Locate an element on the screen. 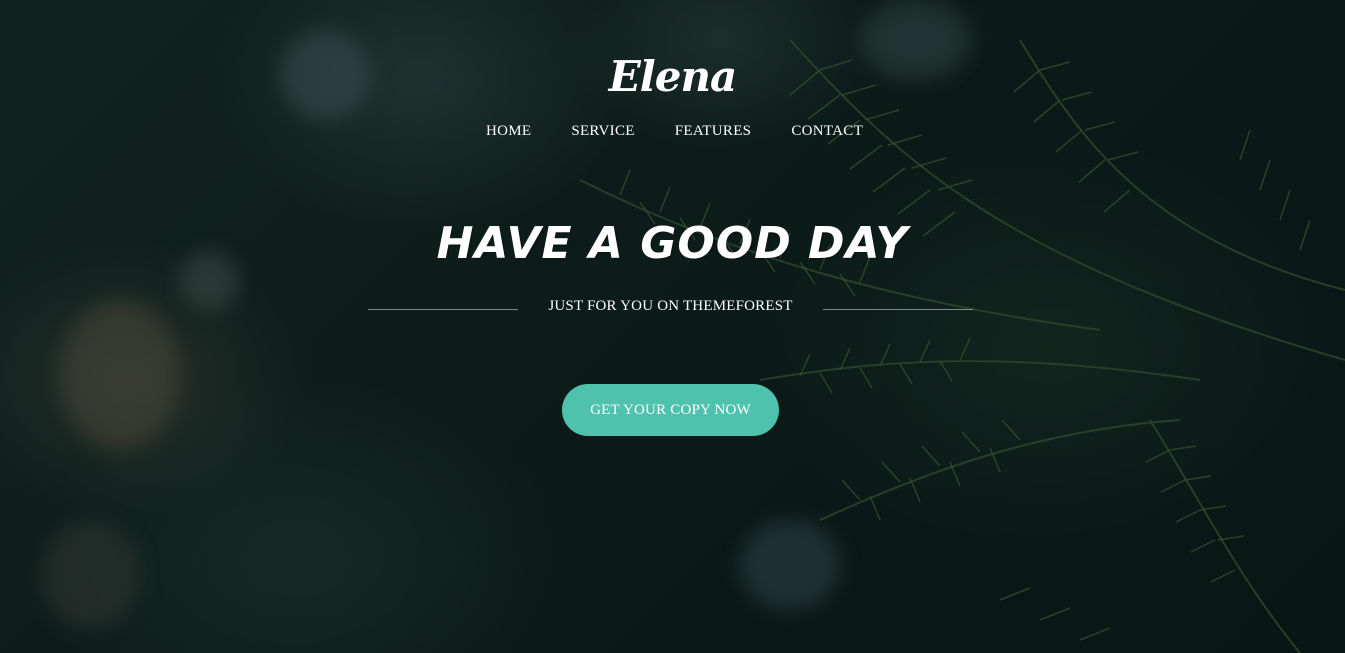 This screenshot has width=1345, height=653. get-copy-button: GET YOUR COPY NOW is located at coordinates (670, 410).